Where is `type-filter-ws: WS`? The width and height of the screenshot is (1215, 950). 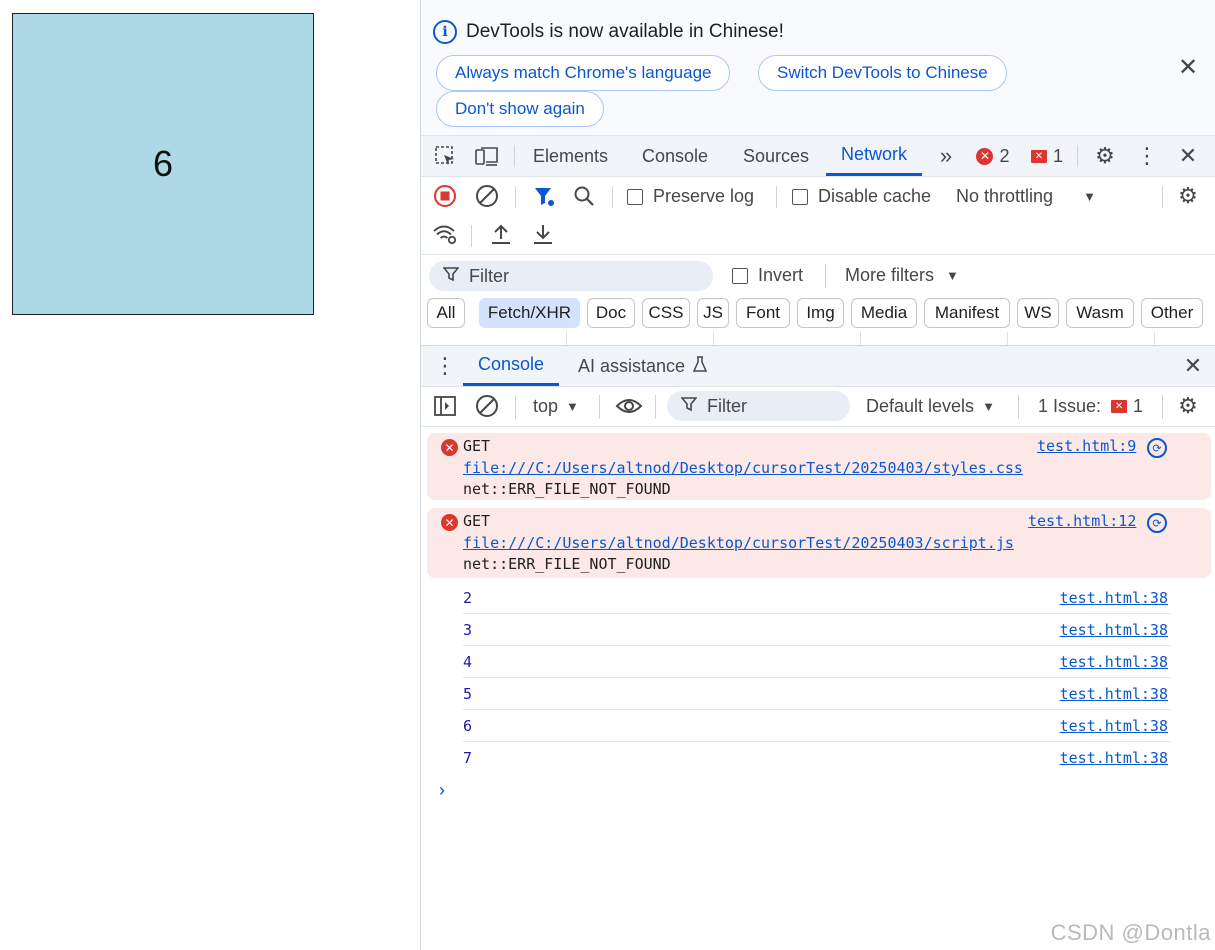
type-filter-ws: WS is located at coordinates (1038, 313).